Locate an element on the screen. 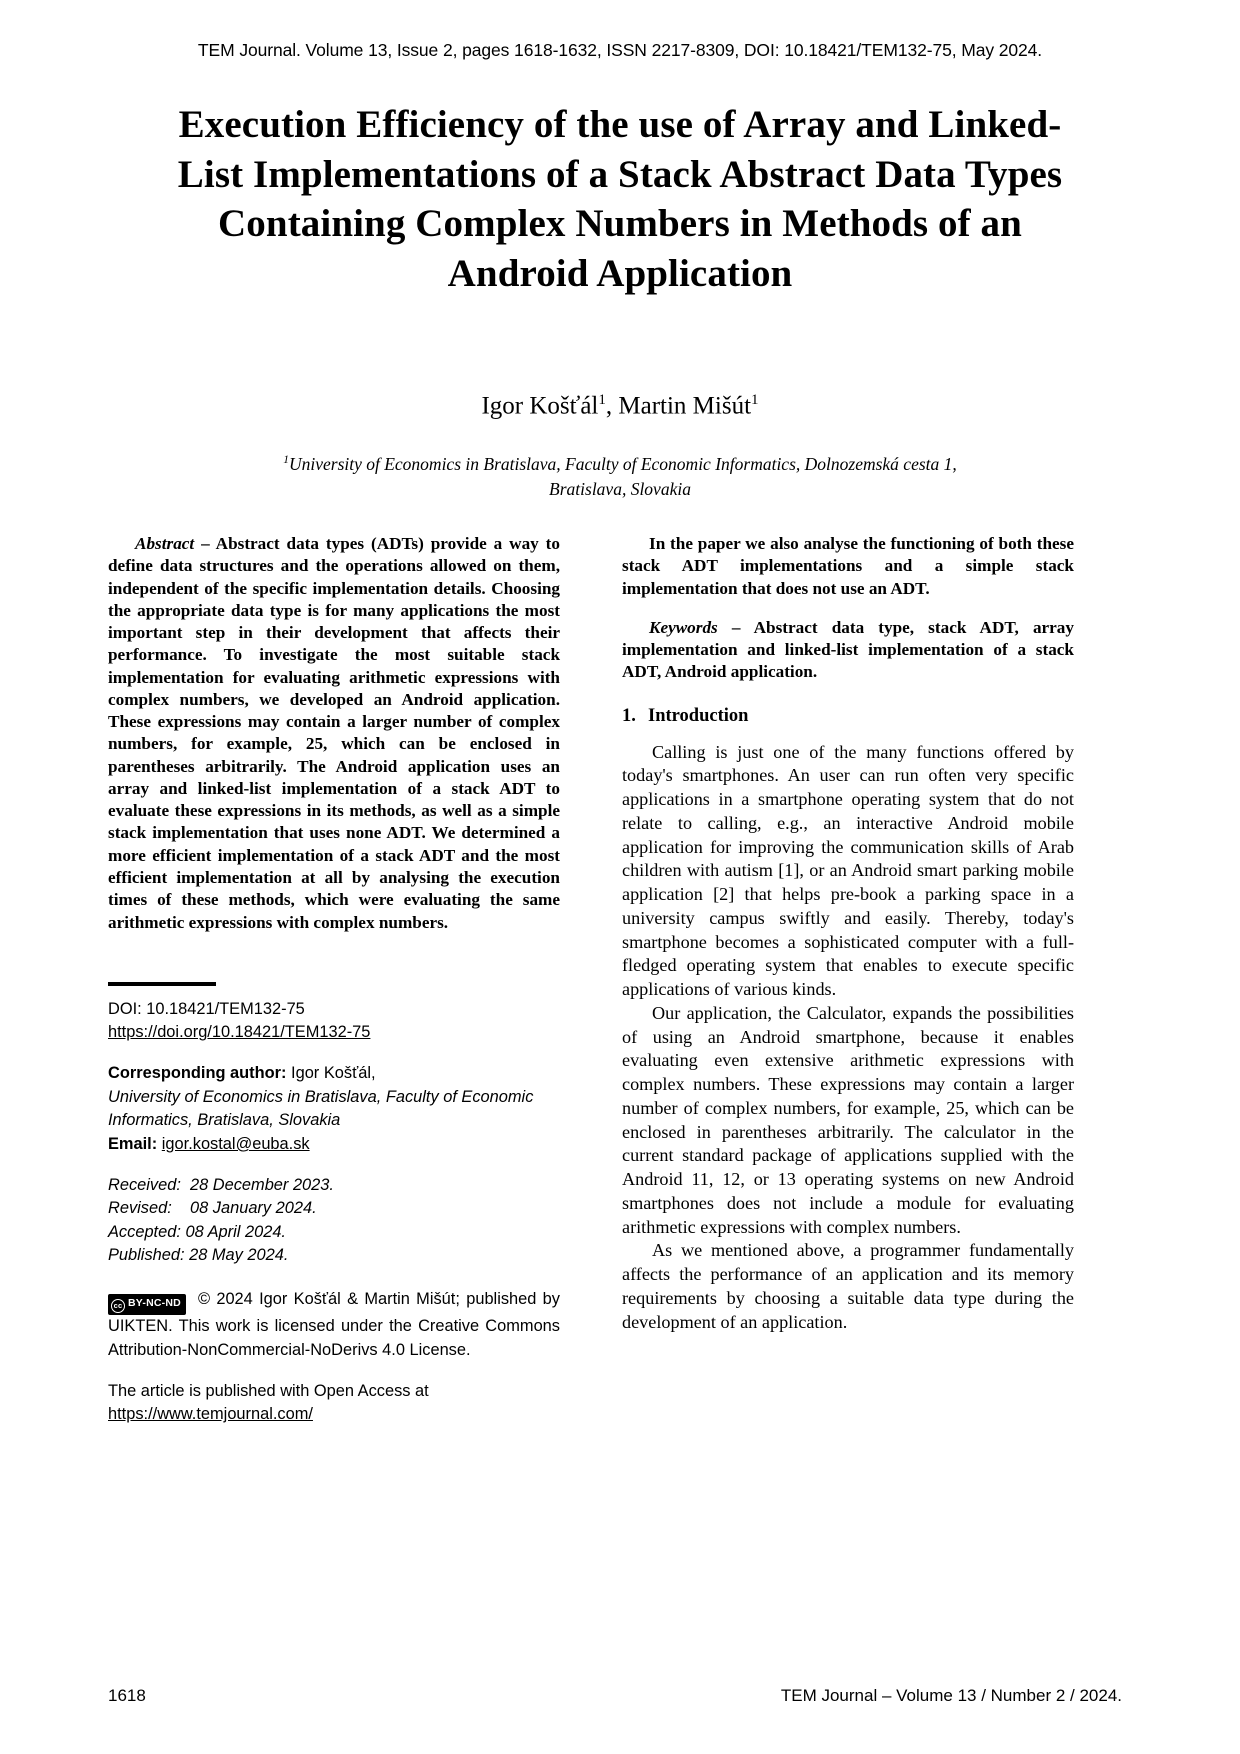 This screenshot has height=1754, width=1240. author-name-1: Igor Košťál is located at coordinates (540, 406).